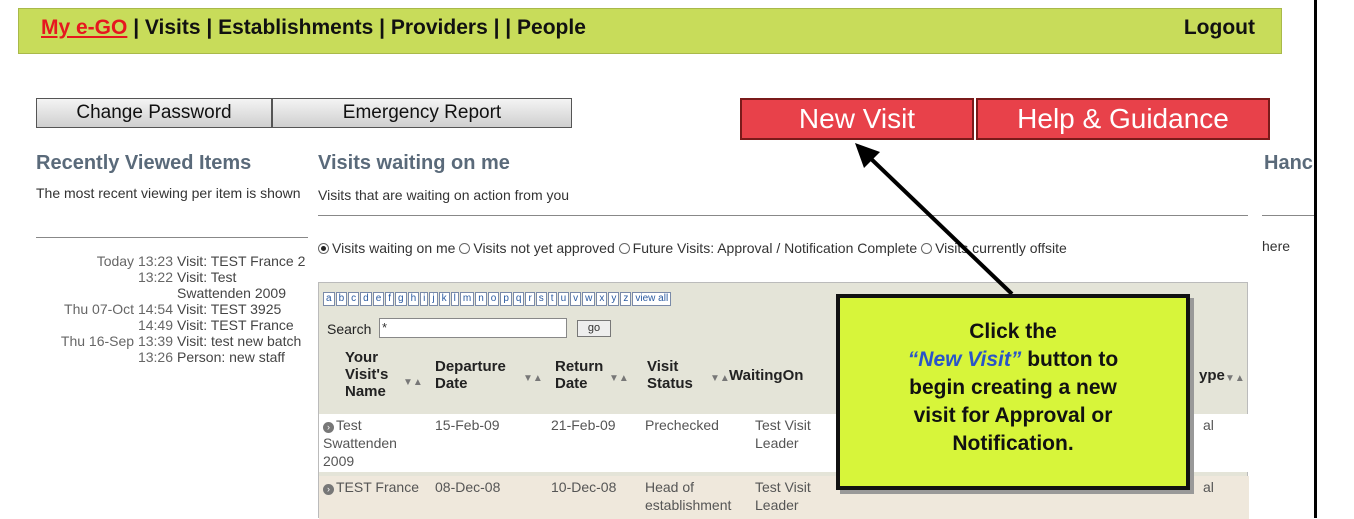 The image size is (1354, 519). Describe the element at coordinates (154, 113) in the screenshot. I see `change-password-button: Change Password` at that location.